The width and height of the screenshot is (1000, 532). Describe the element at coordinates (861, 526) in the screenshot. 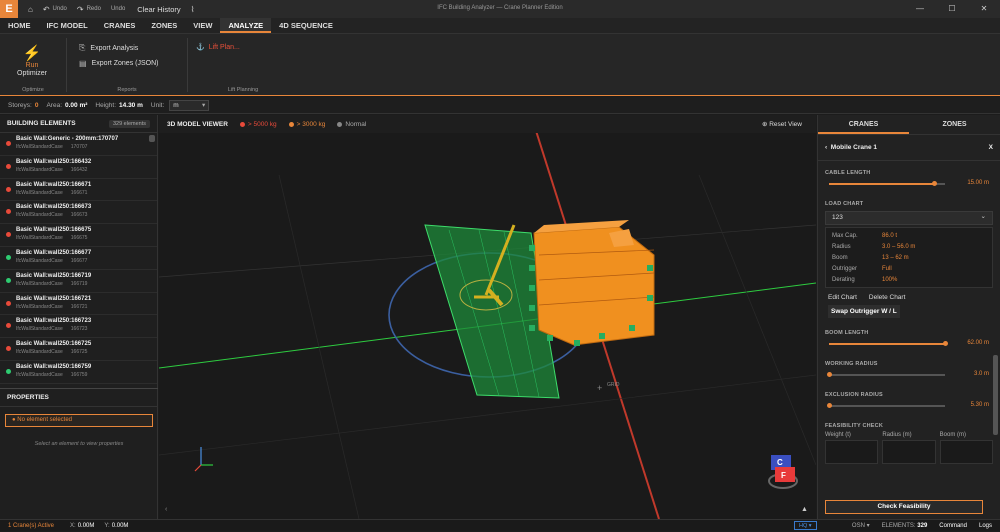

I see `osn-dropdown: OSN ▾` at that location.